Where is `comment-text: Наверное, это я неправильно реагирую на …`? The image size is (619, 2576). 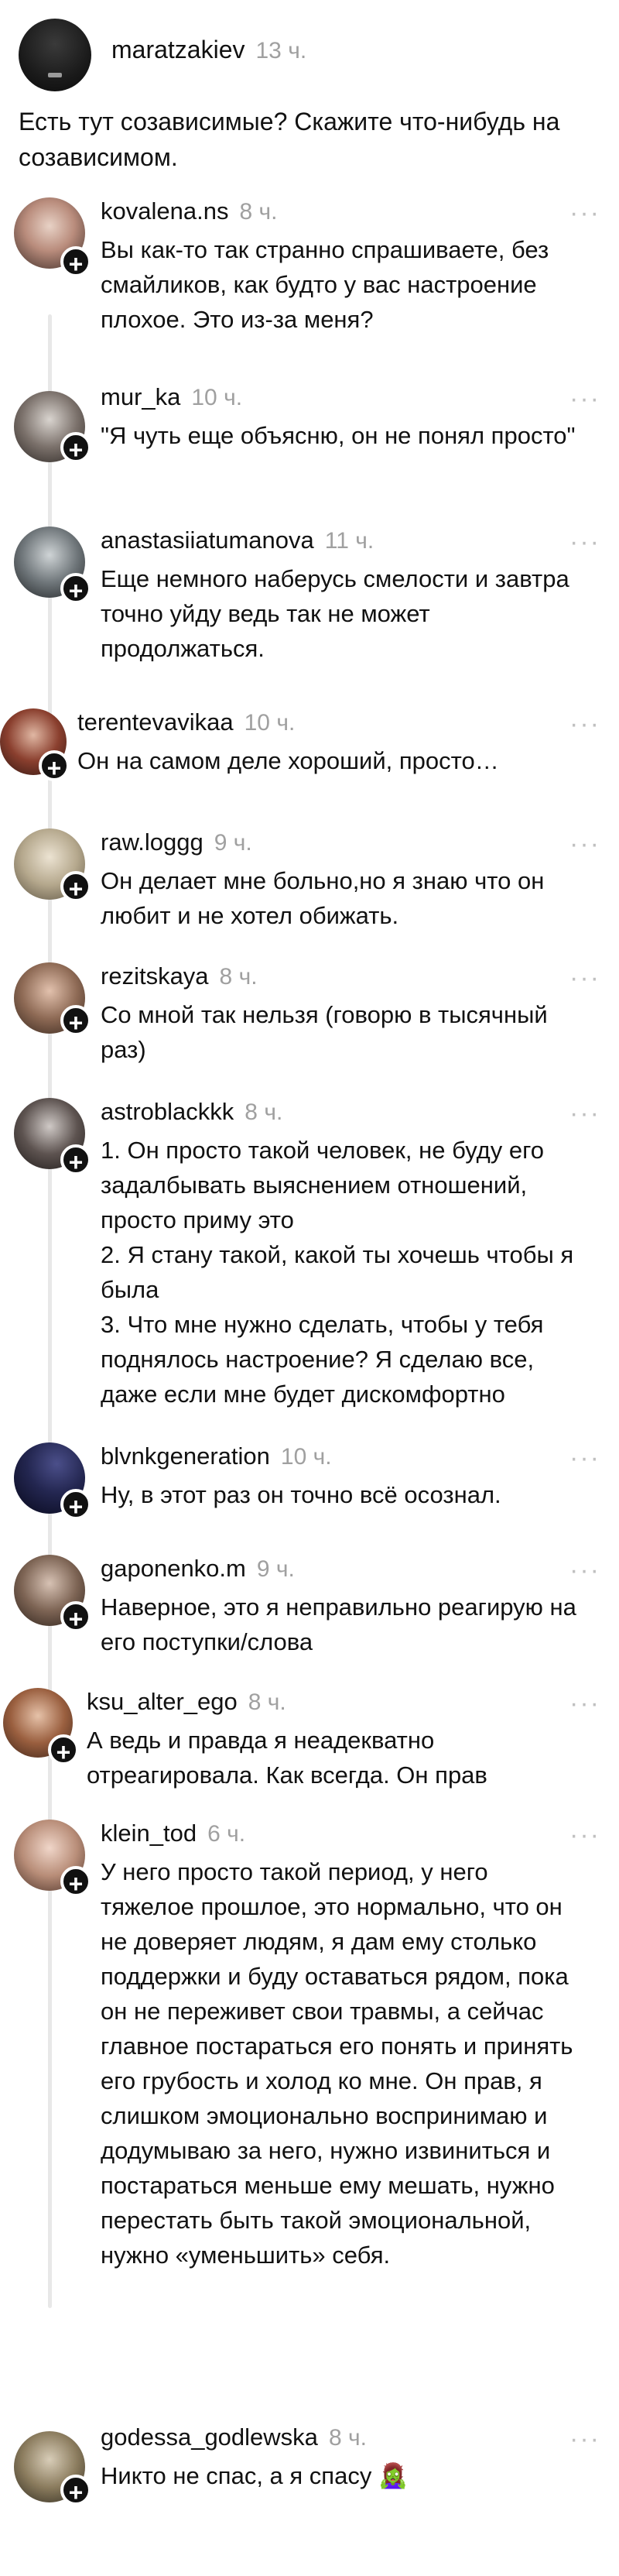 comment-text: Наверное, это я неправильно реагирую на … is located at coordinates (339, 1624).